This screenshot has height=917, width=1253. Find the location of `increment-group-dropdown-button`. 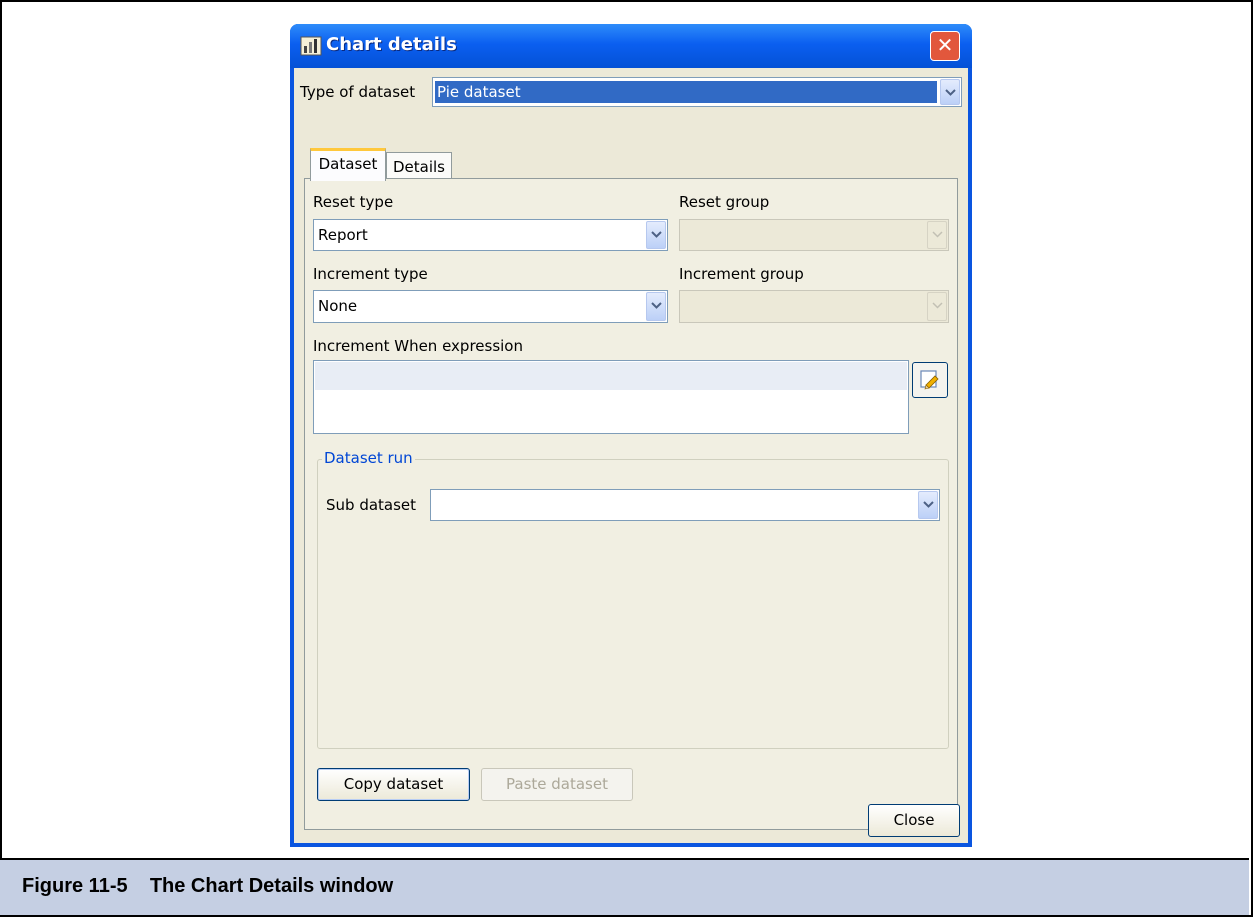

increment-group-dropdown-button is located at coordinates (937, 306).